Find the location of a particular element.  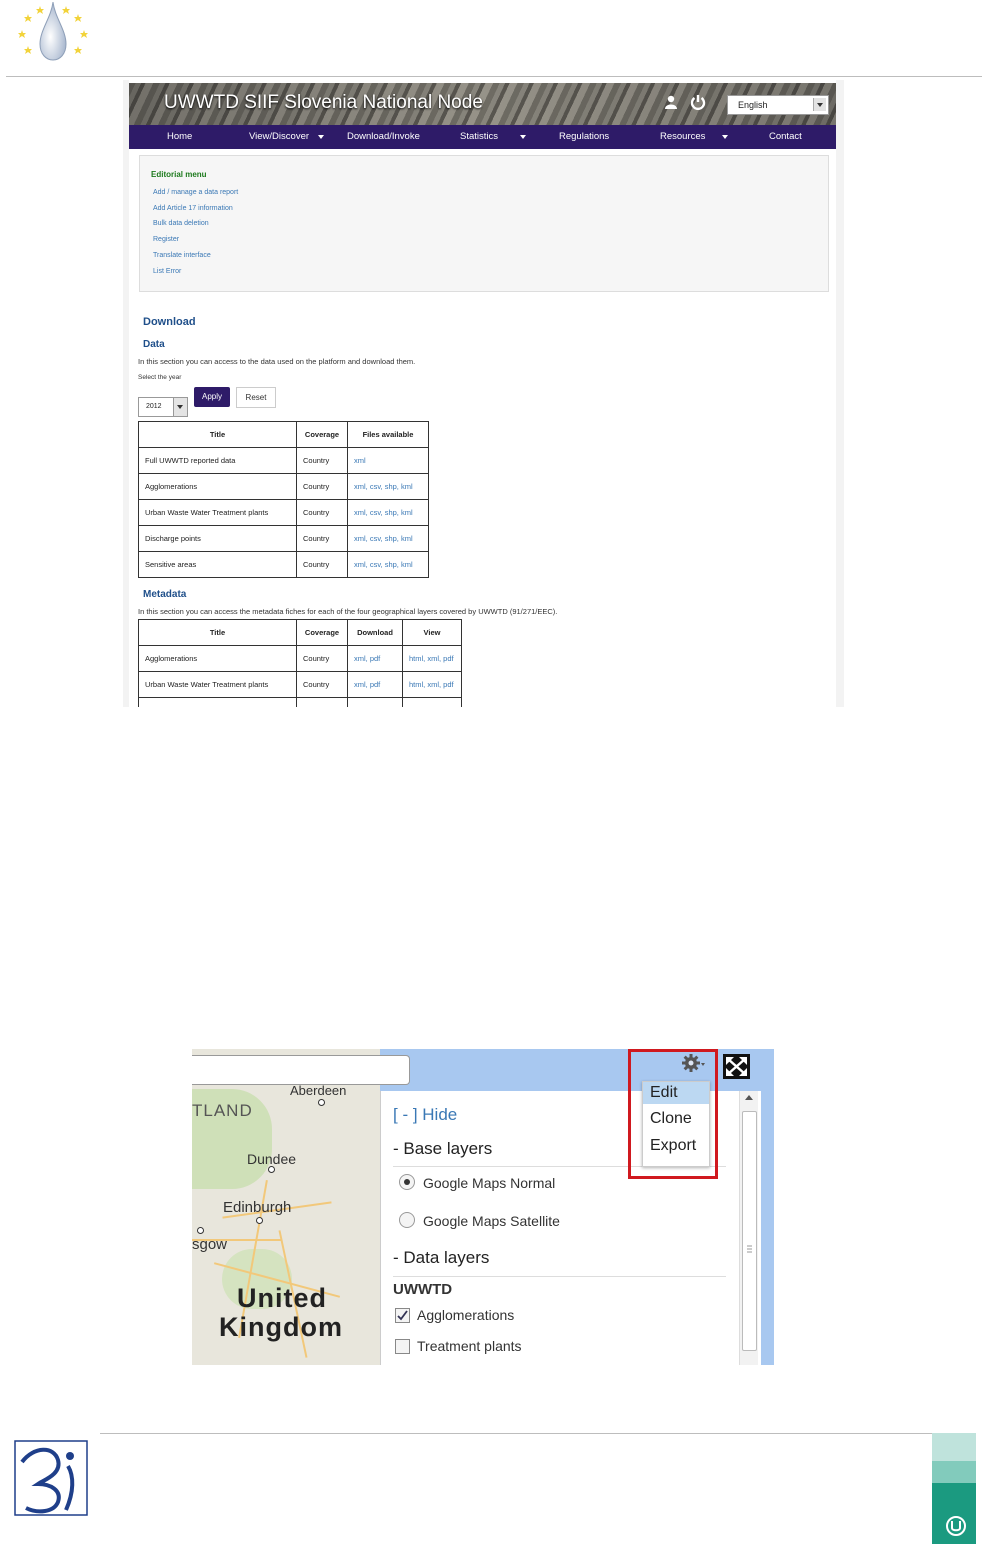

map-label: Edinburgh is located at coordinates (257, 1207).